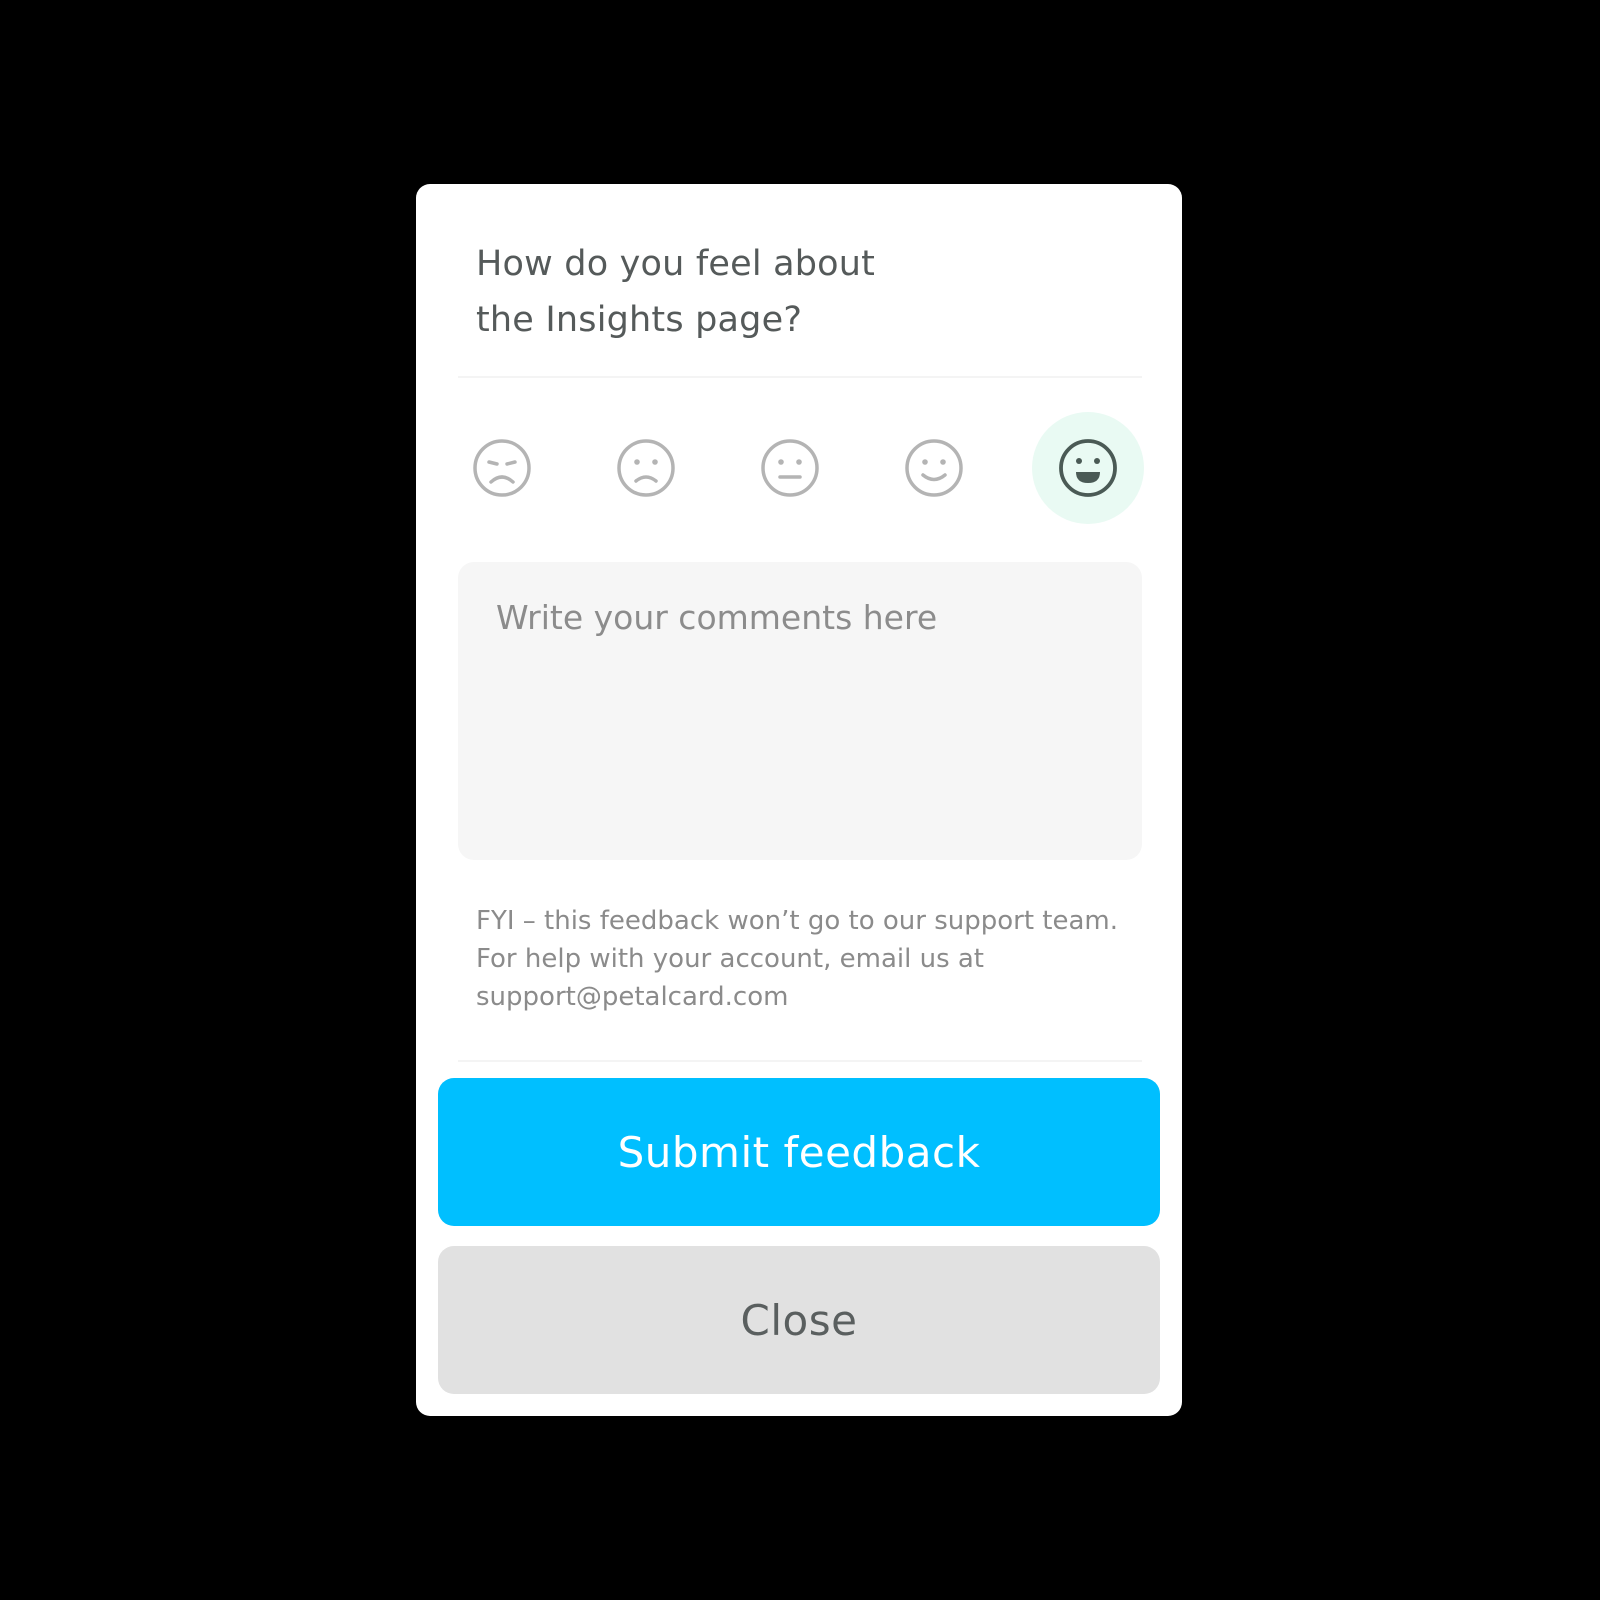  I want to click on rating-option-happy, so click(934, 468).